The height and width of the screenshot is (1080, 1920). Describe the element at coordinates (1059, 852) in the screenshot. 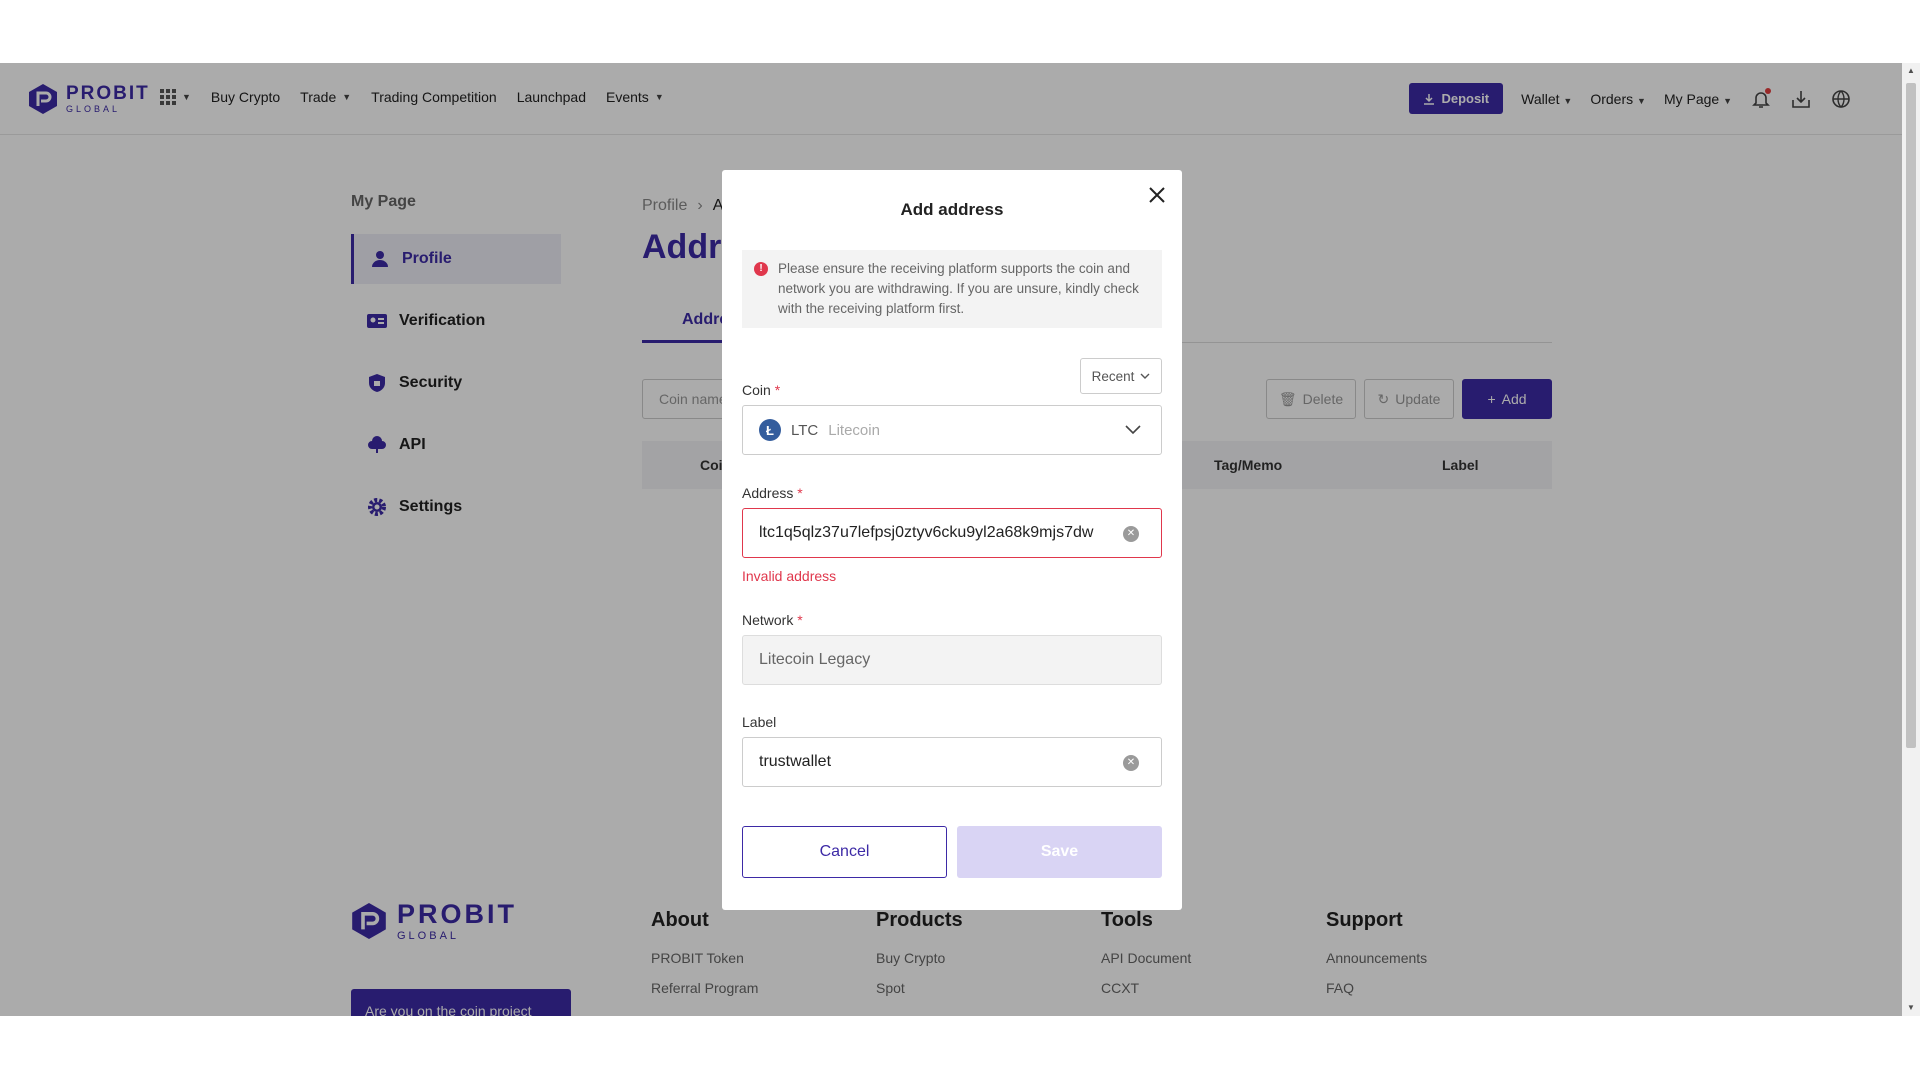

I see `save-button: Save` at that location.